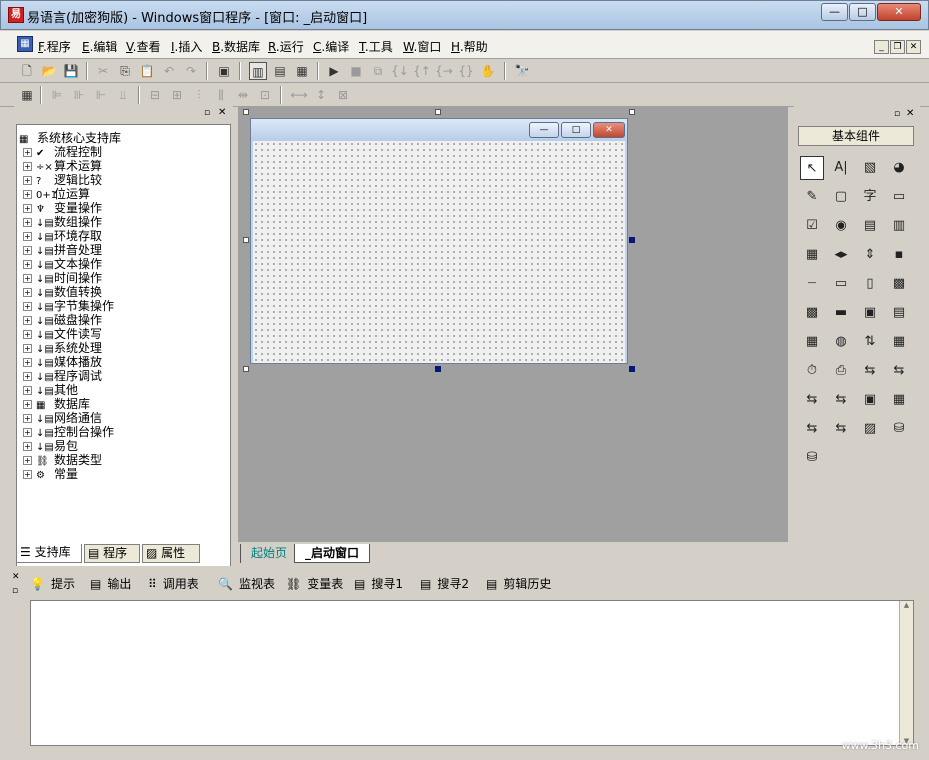 This screenshot has width=929, height=760. I want to click on undo-icon: ↶, so click(169, 71).